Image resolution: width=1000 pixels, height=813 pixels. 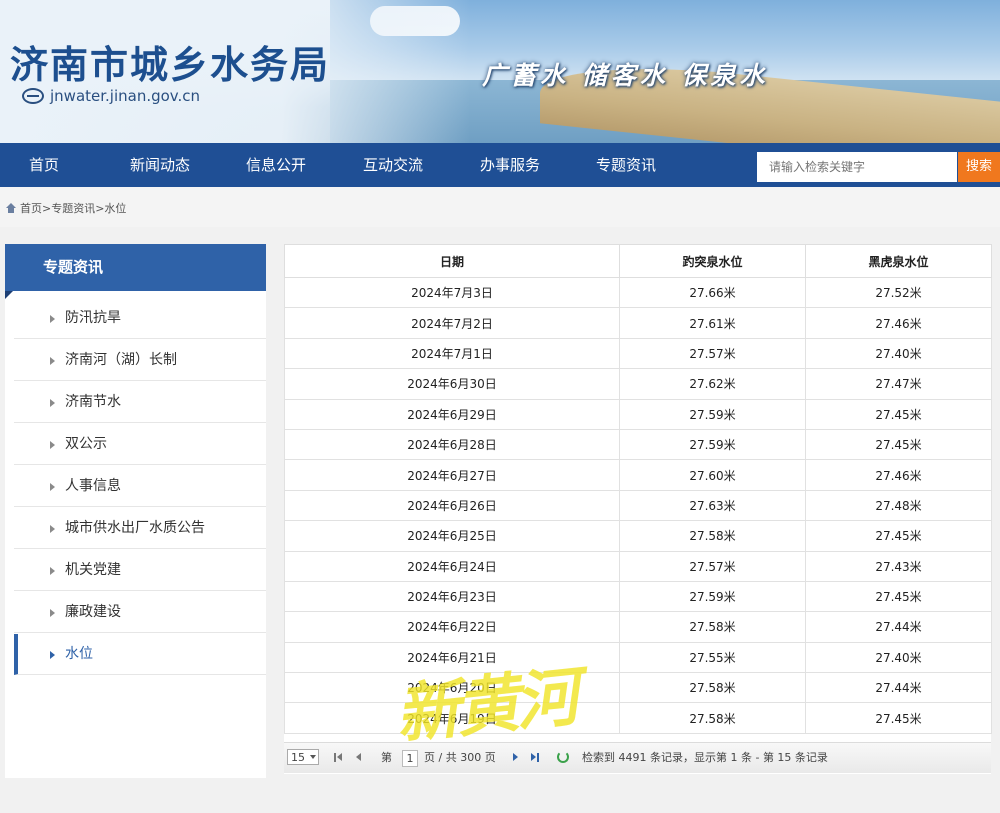 What do you see at coordinates (979, 167) in the screenshot?
I see `search-button: 搜索` at bounding box center [979, 167].